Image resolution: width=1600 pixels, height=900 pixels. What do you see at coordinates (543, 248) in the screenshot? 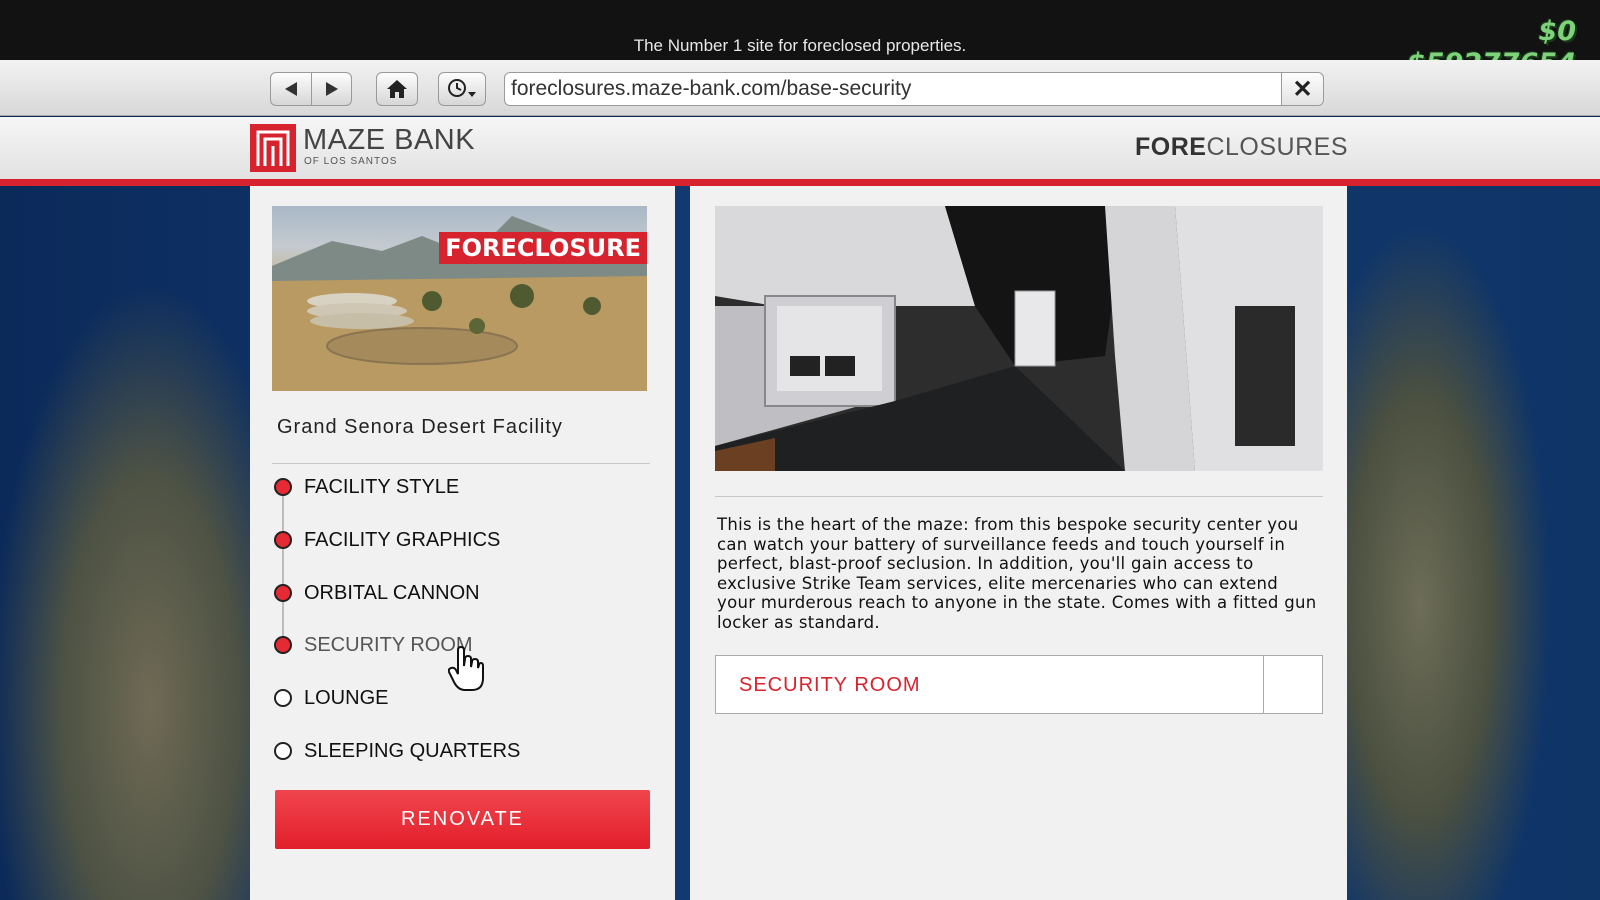
I see `foreclosure-banner: FORECLOSURE` at bounding box center [543, 248].